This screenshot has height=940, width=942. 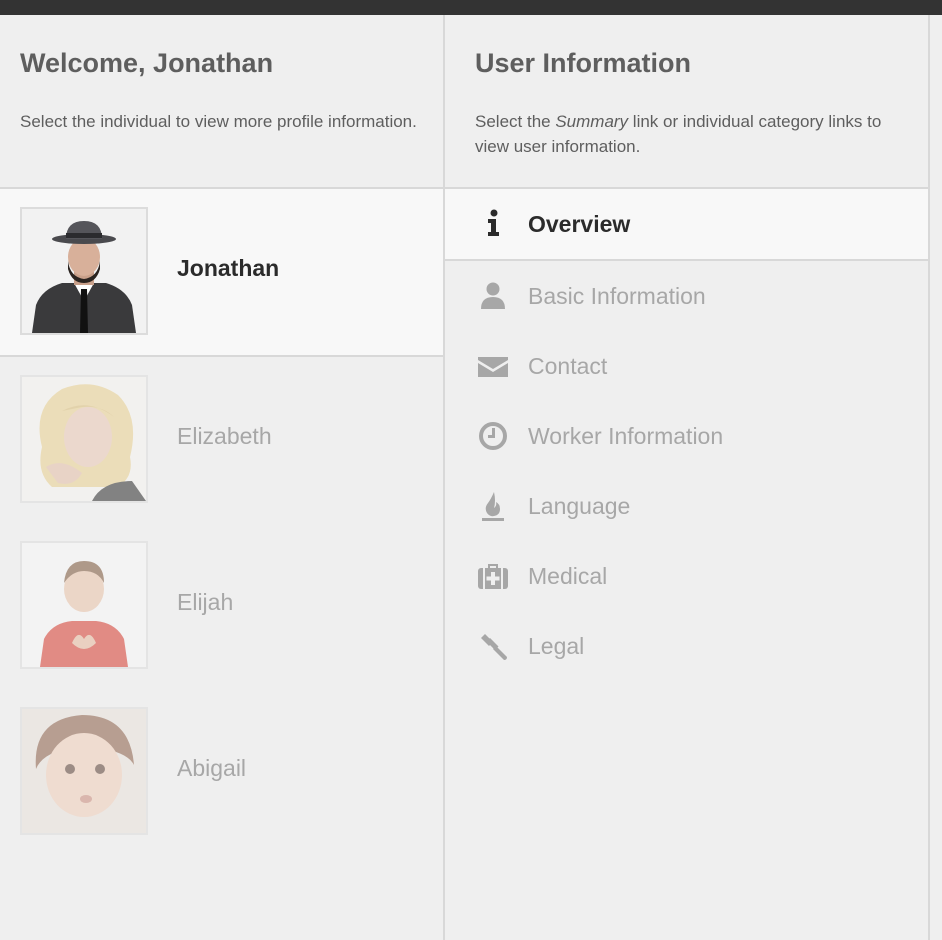 What do you see at coordinates (626, 436) in the screenshot?
I see `category-label: Worker Information` at bounding box center [626, 436].